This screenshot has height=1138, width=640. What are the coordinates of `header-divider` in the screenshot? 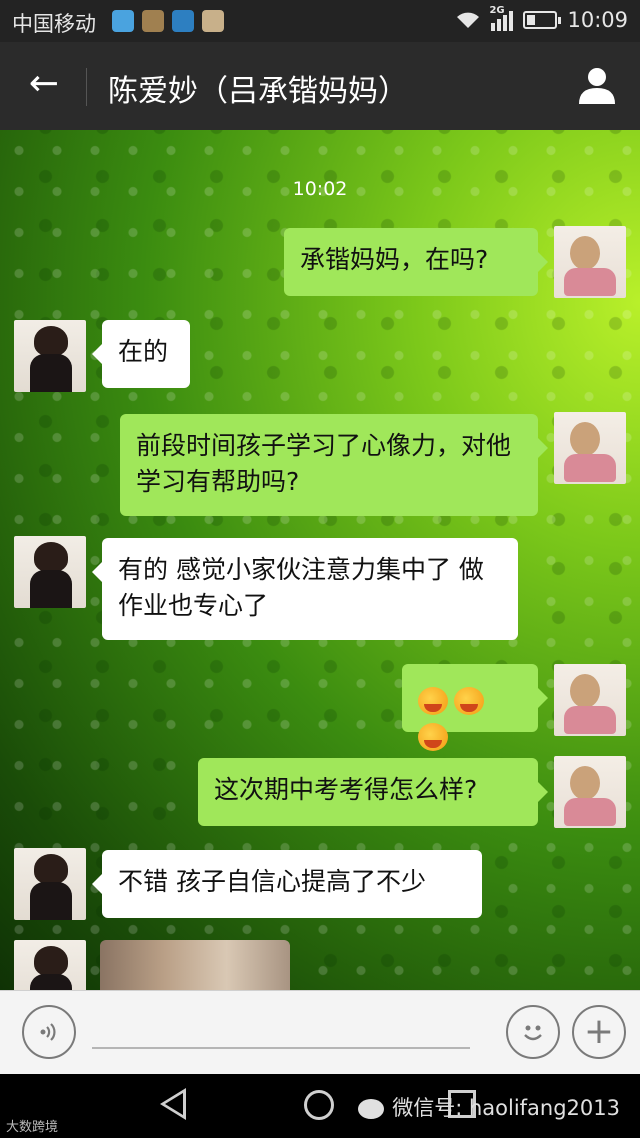 It's located at (86, 87).